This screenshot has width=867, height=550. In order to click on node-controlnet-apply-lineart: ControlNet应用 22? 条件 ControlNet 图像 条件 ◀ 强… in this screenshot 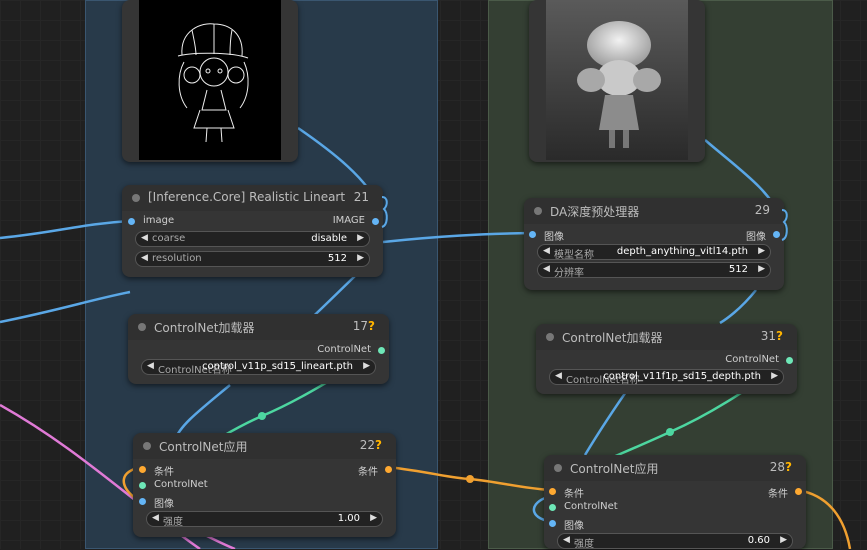, I will do `click(264, 485)`.